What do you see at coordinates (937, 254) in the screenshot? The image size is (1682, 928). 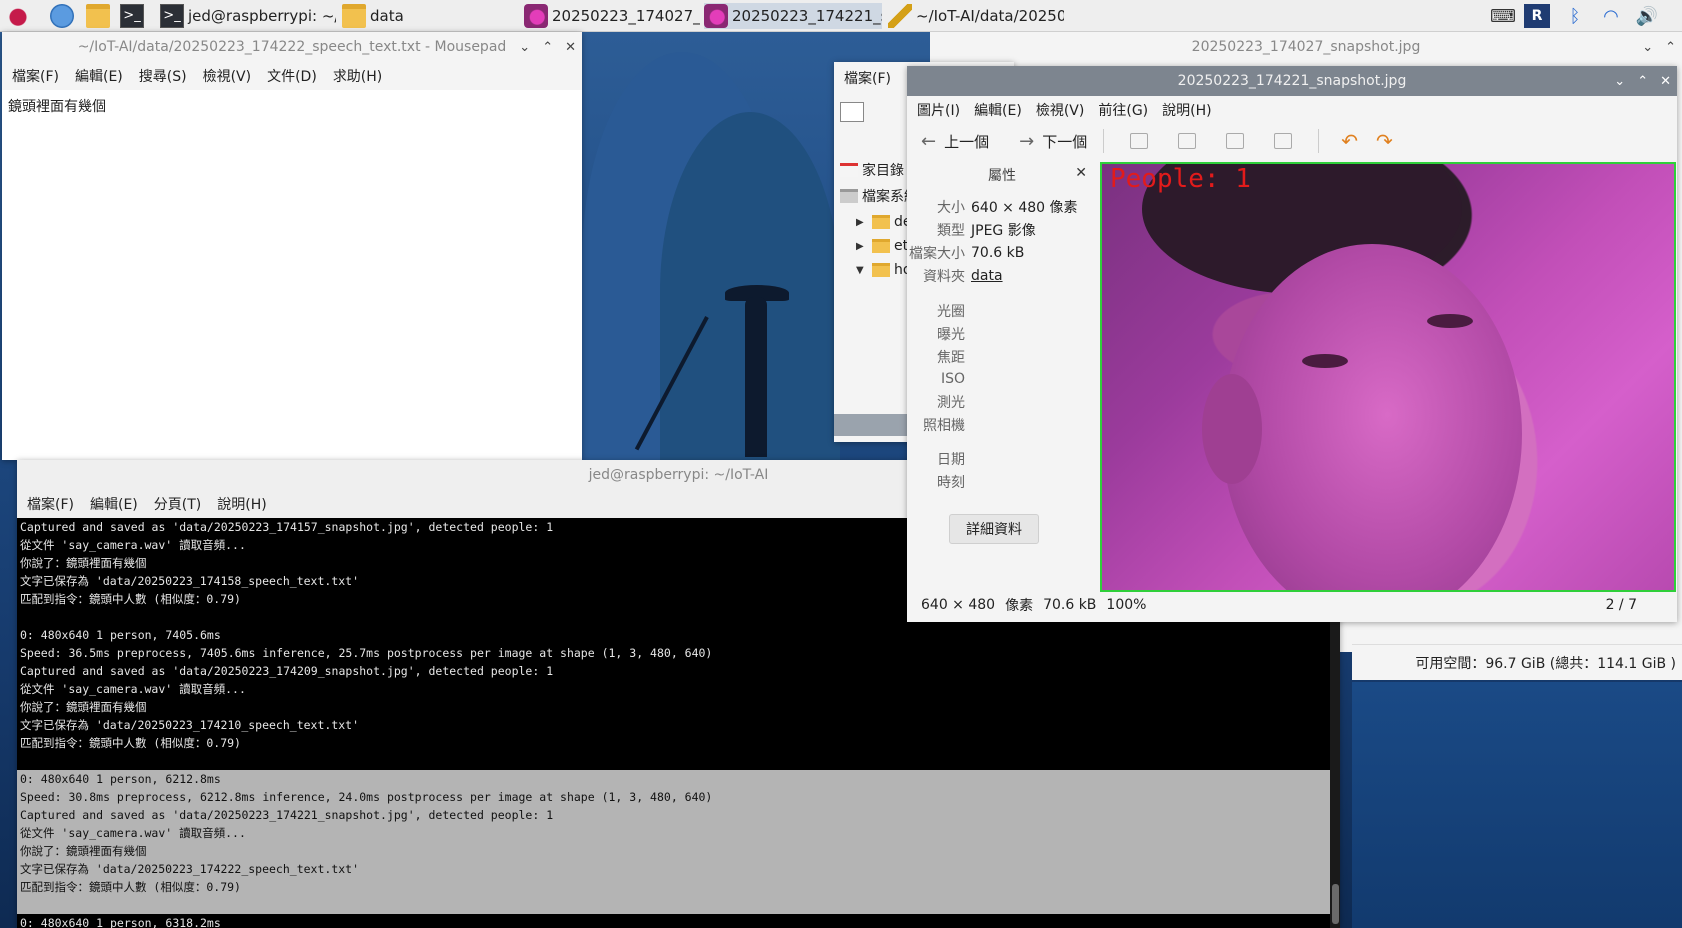 I see `prop-key: 檔案大小` at bounding box center [937, 254].